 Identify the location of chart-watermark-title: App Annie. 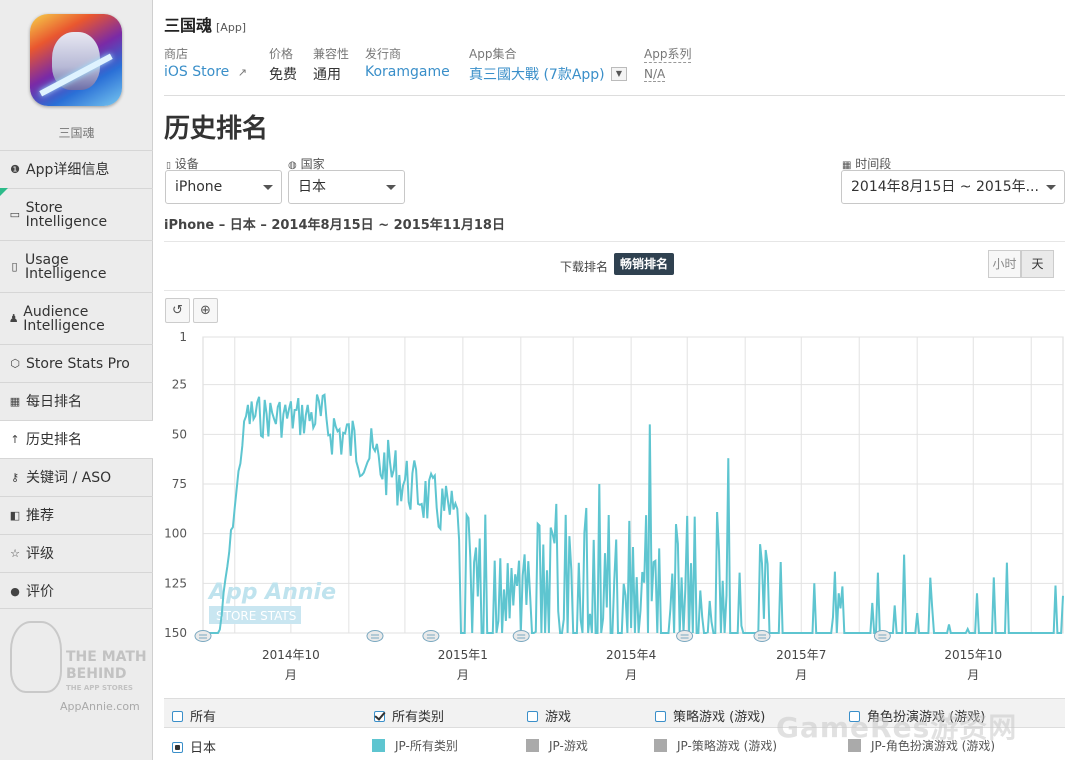
(271, 592).